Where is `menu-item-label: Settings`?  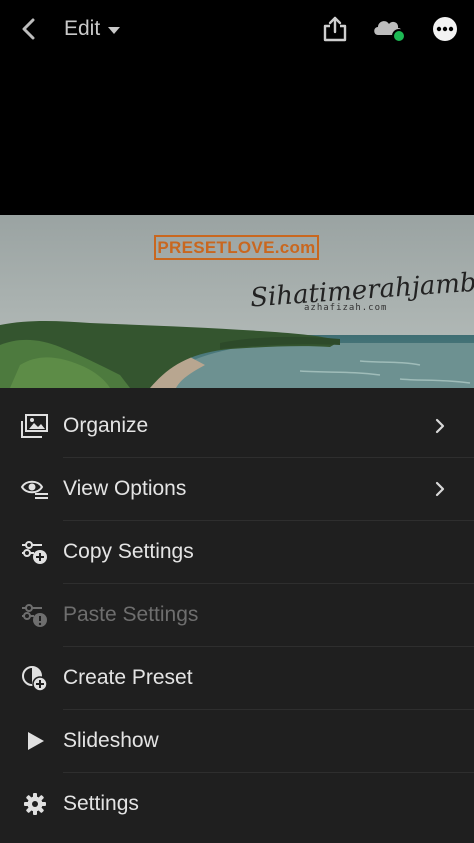 menu-item-label: Settings is located at coordinates (101, 803).